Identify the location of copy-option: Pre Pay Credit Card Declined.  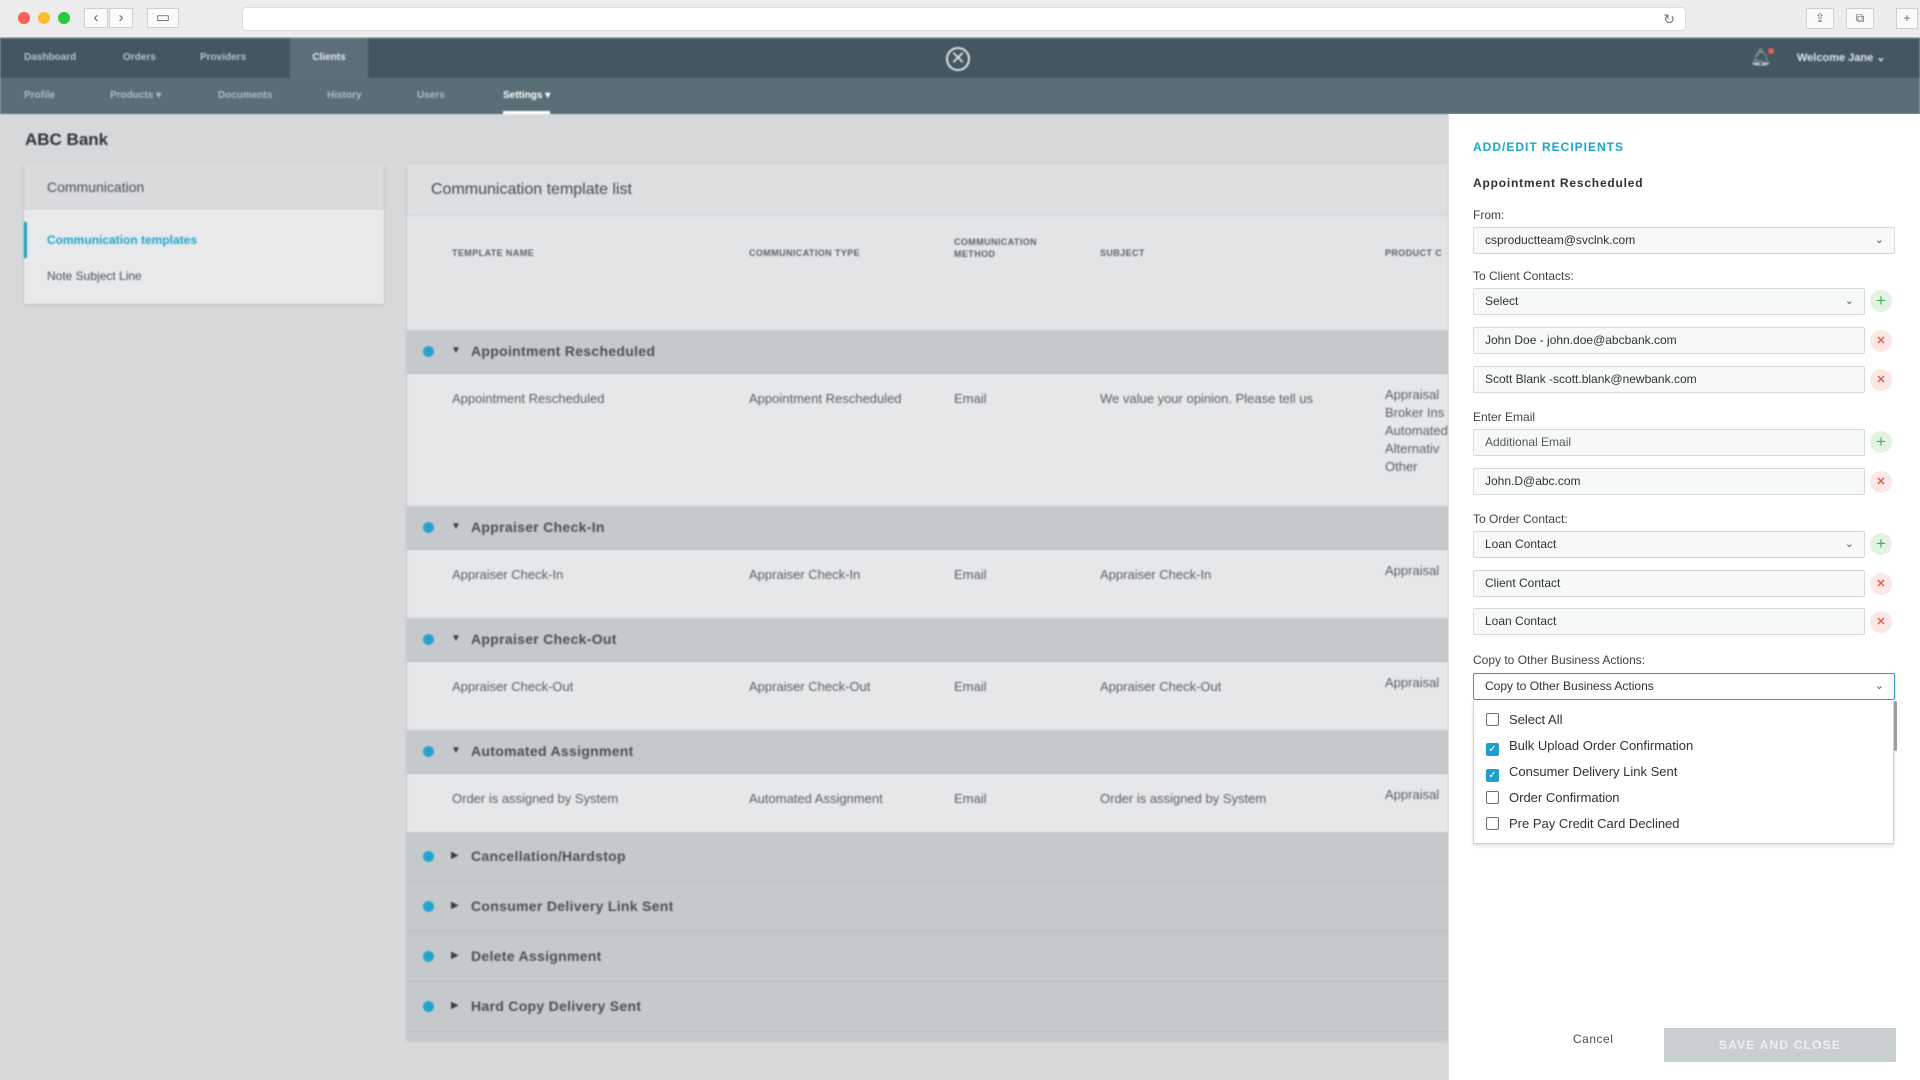
(1583, 824).